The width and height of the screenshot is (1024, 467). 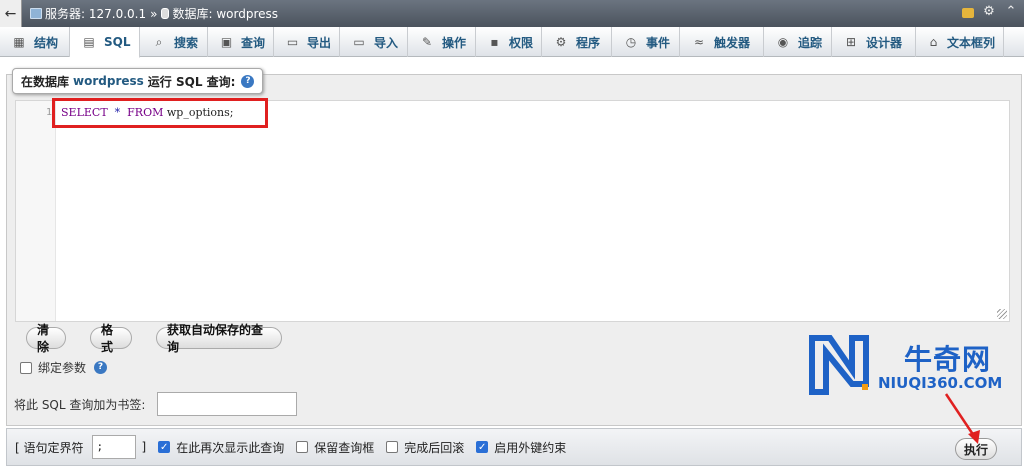 I want to click on checkbox-keep-box, so click(x=302, y=447).